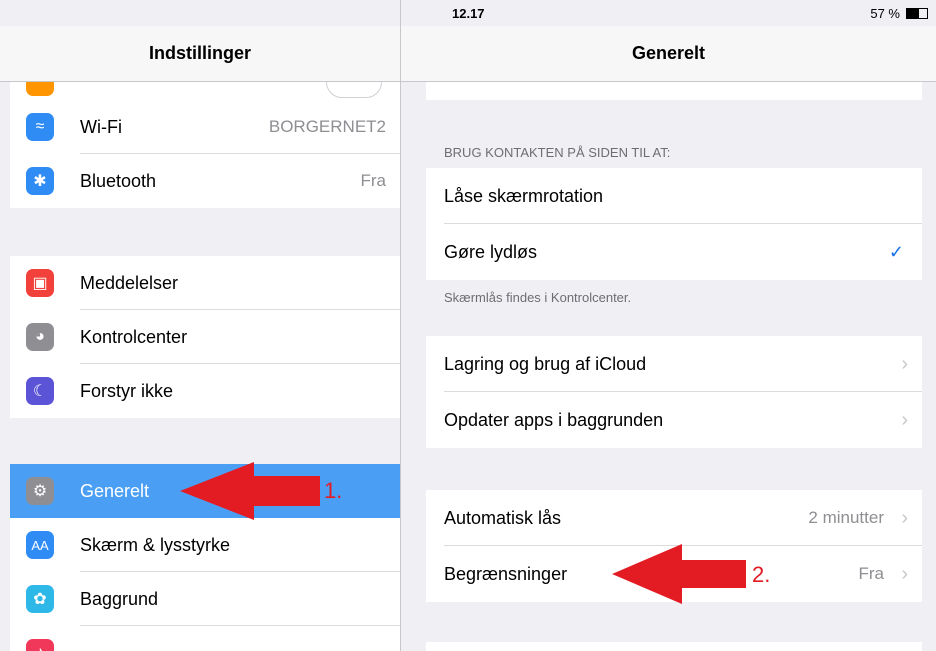 This screenshot has height=651, width=936. I want to click on display-icon: AA, so click(40, 545).